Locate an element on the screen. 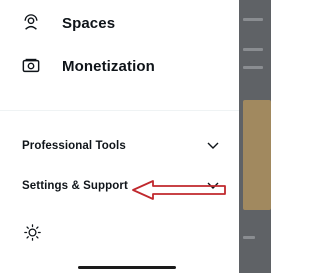 This screenshot has width=320, height=273. home-indicator is located at coordinates (127, 267).